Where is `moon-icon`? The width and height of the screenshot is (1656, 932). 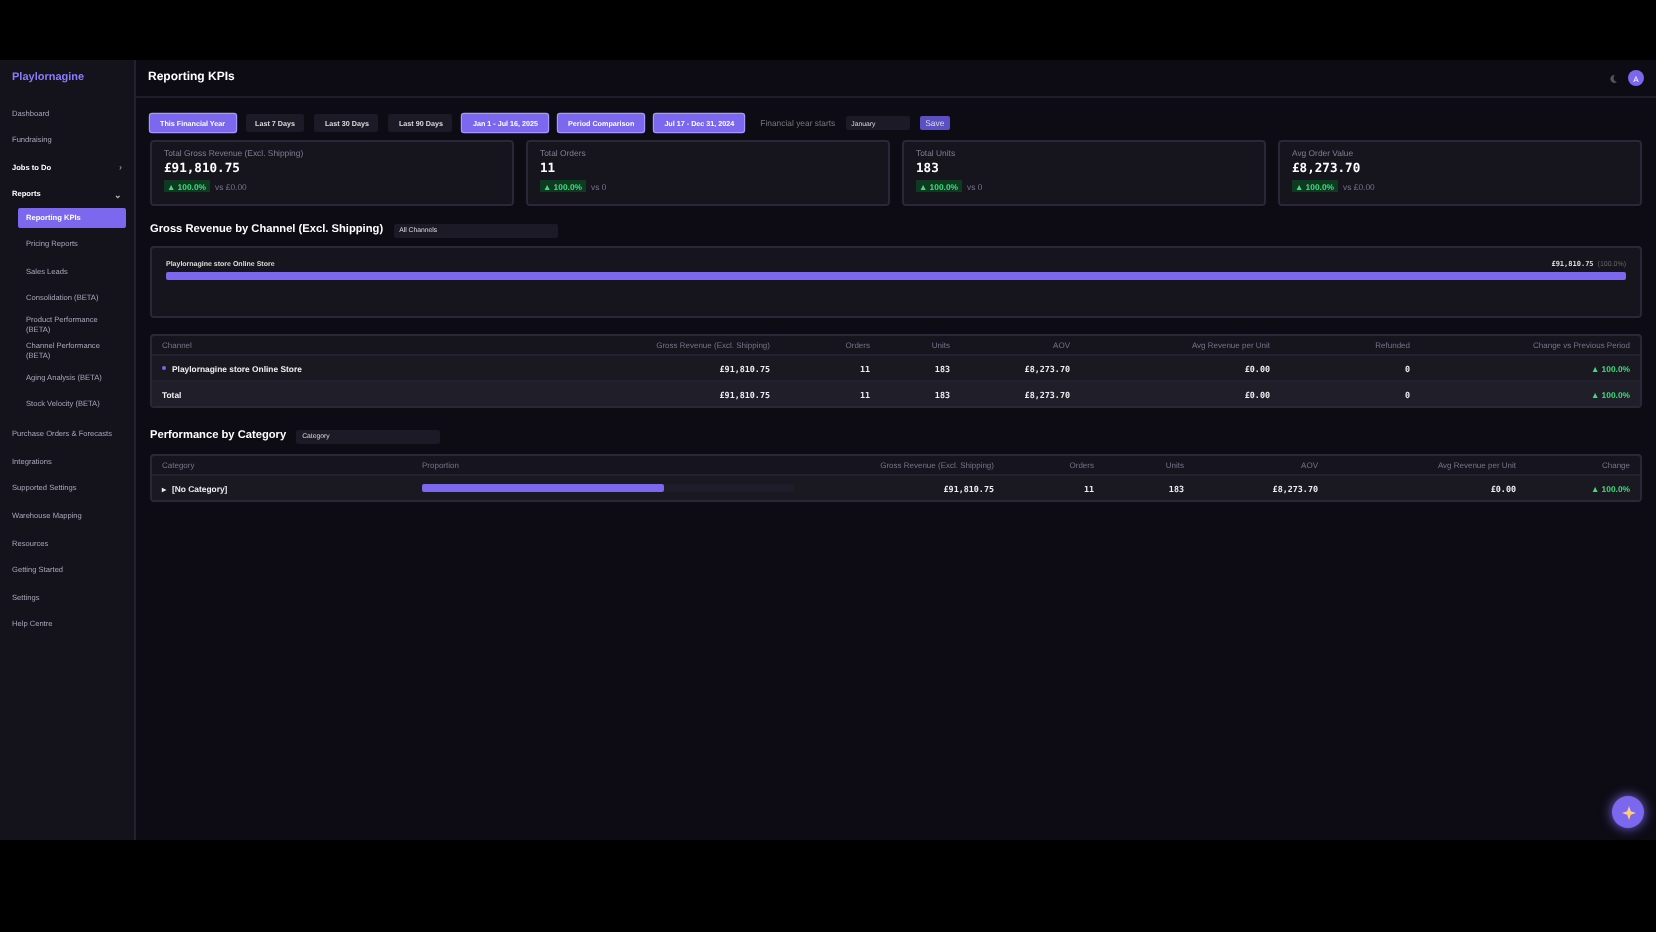
moon-icon is located at coordinates (1613, 78).